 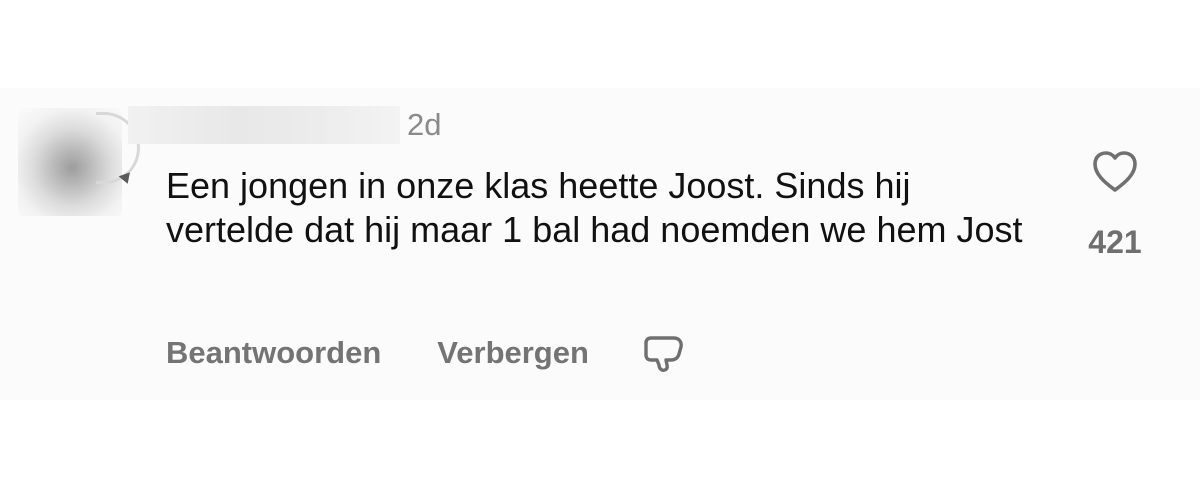 I want to click on like-button, so click(x=1115, y=172).